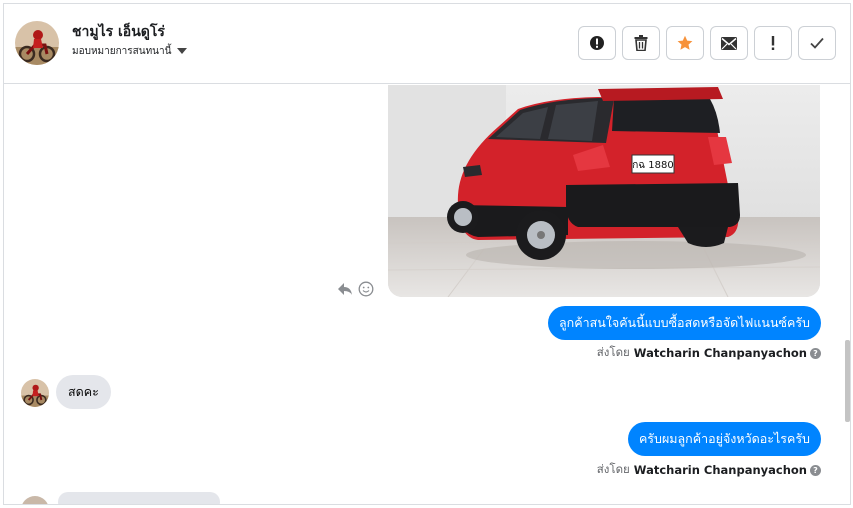  What do you see at coordinates (83, 392) in the screenshot?
I see `incoming-message-bubble: สดคะ` at bounding box center [83, 392].